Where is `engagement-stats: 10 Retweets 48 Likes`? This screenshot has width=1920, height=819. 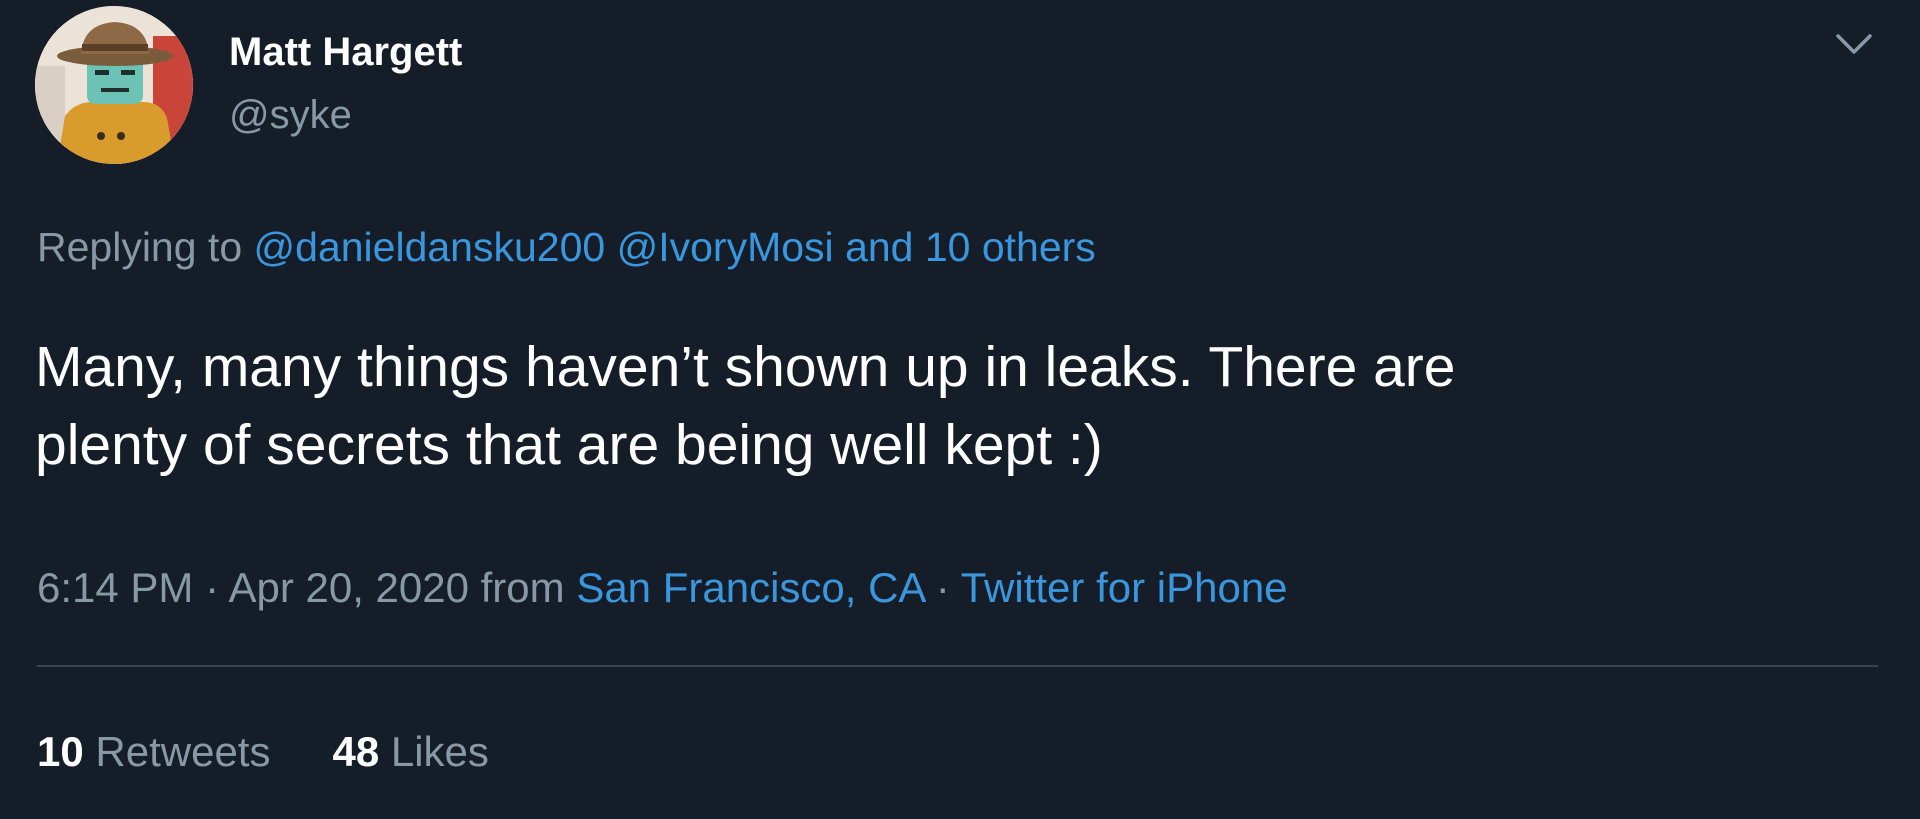 engagement-stats: 10 Retweets 48 Likes is located at coordinates (263, 752).